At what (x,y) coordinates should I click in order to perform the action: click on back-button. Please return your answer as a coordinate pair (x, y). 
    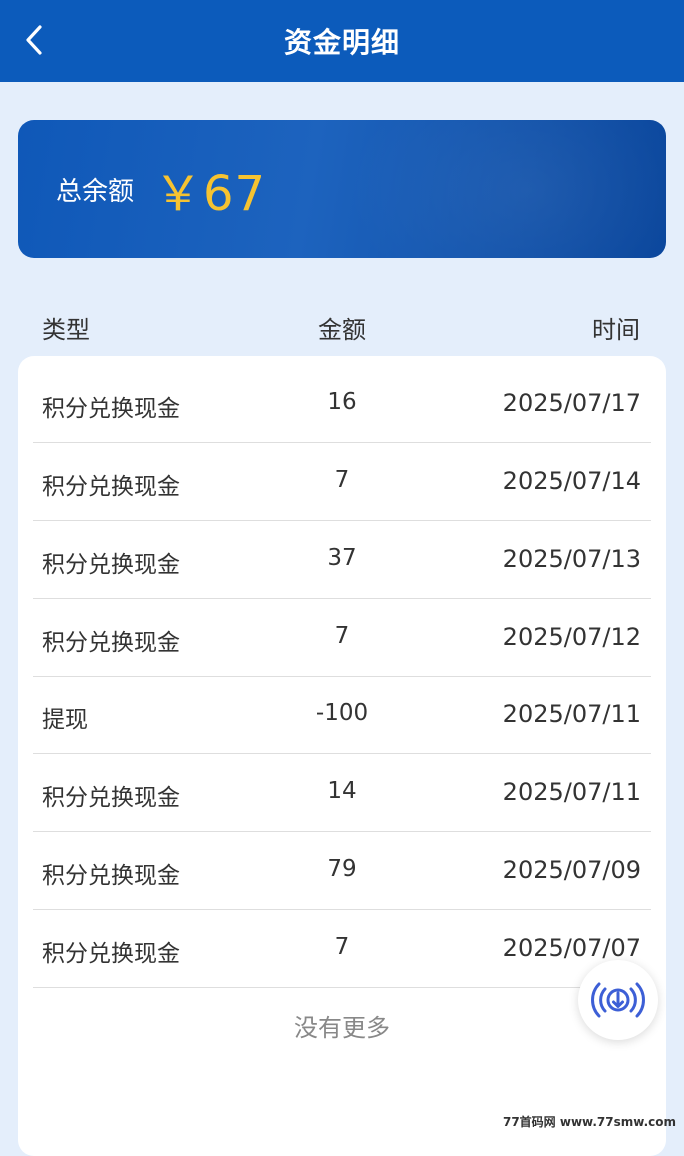
    Looking at the image, I should click on (34, 40).